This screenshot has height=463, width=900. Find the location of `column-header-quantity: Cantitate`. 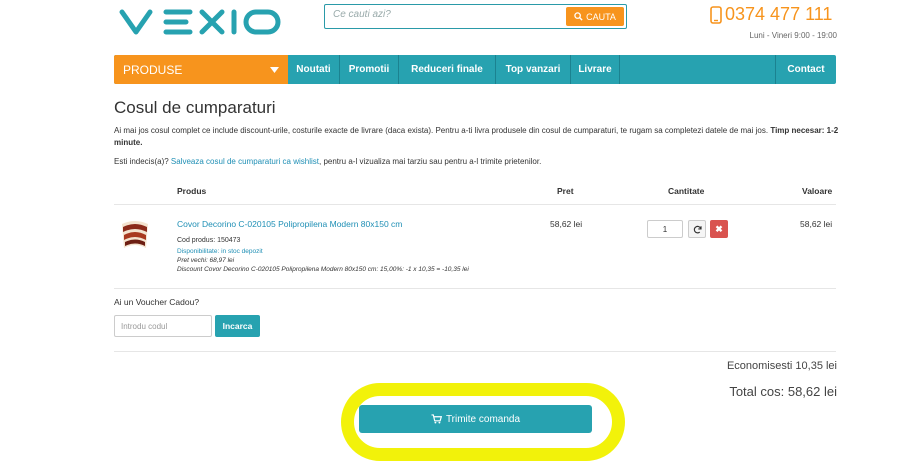

column-header-quantity: Cantitate is located at coordinates (686, 191).